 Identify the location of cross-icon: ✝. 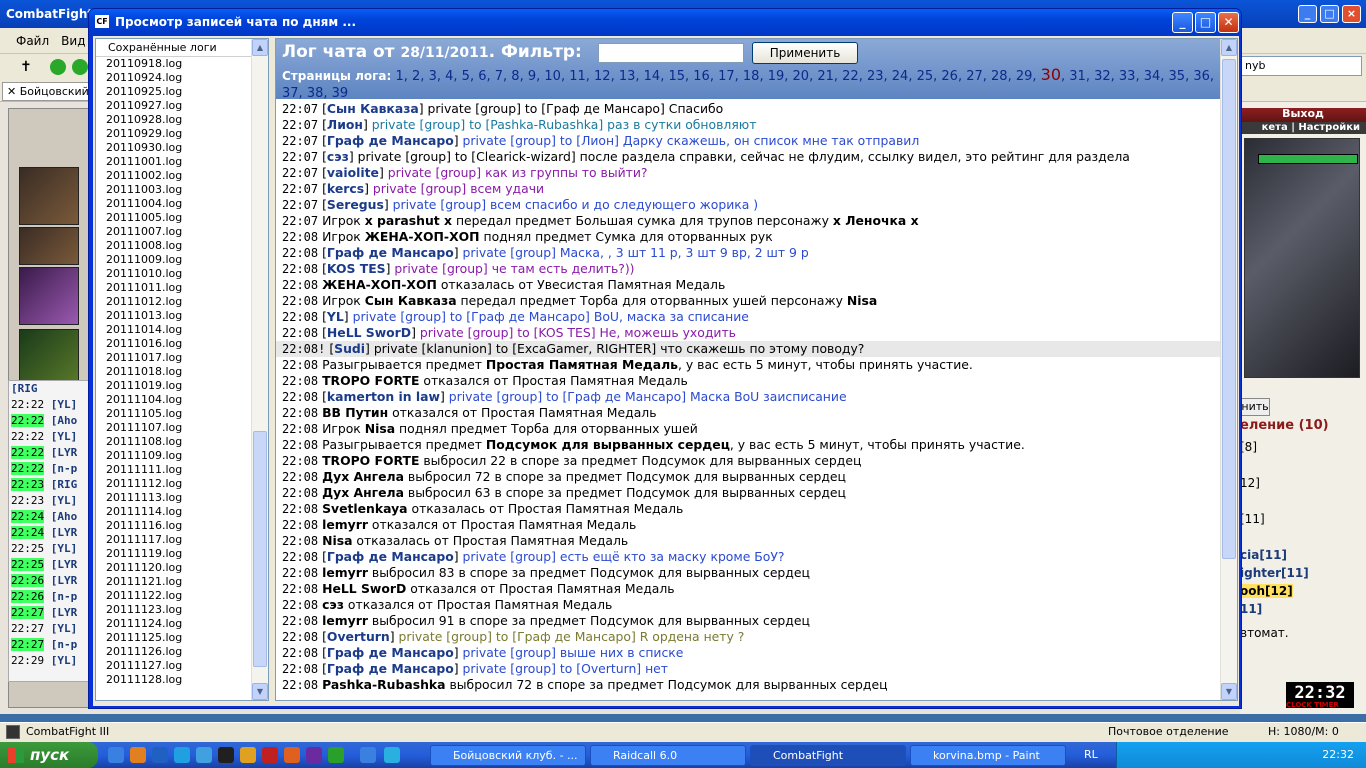
(26, 67).